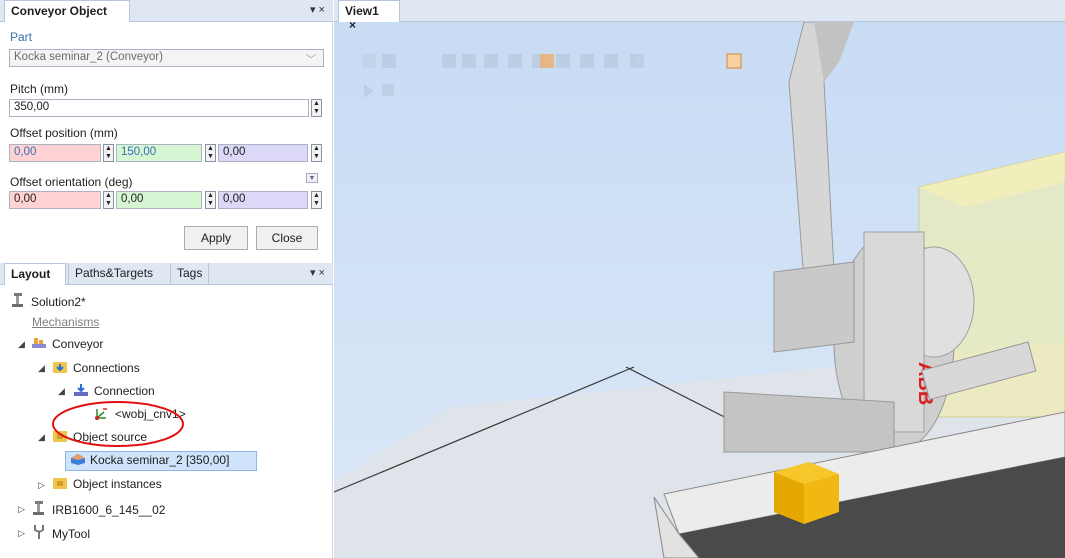  Describe the element at coordinates (699, 16) in the screenshot. I see `view-tabstrip: View1 ×` at that location.